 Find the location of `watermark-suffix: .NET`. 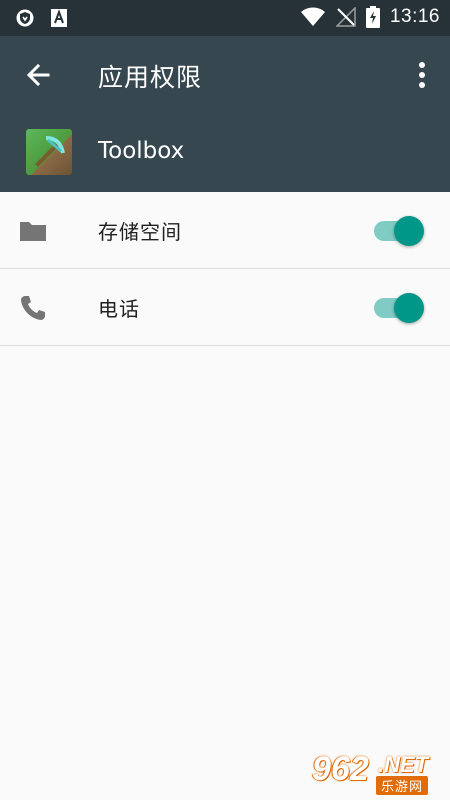

watermark-suffix: .NET is located at coordinates (403, 764).